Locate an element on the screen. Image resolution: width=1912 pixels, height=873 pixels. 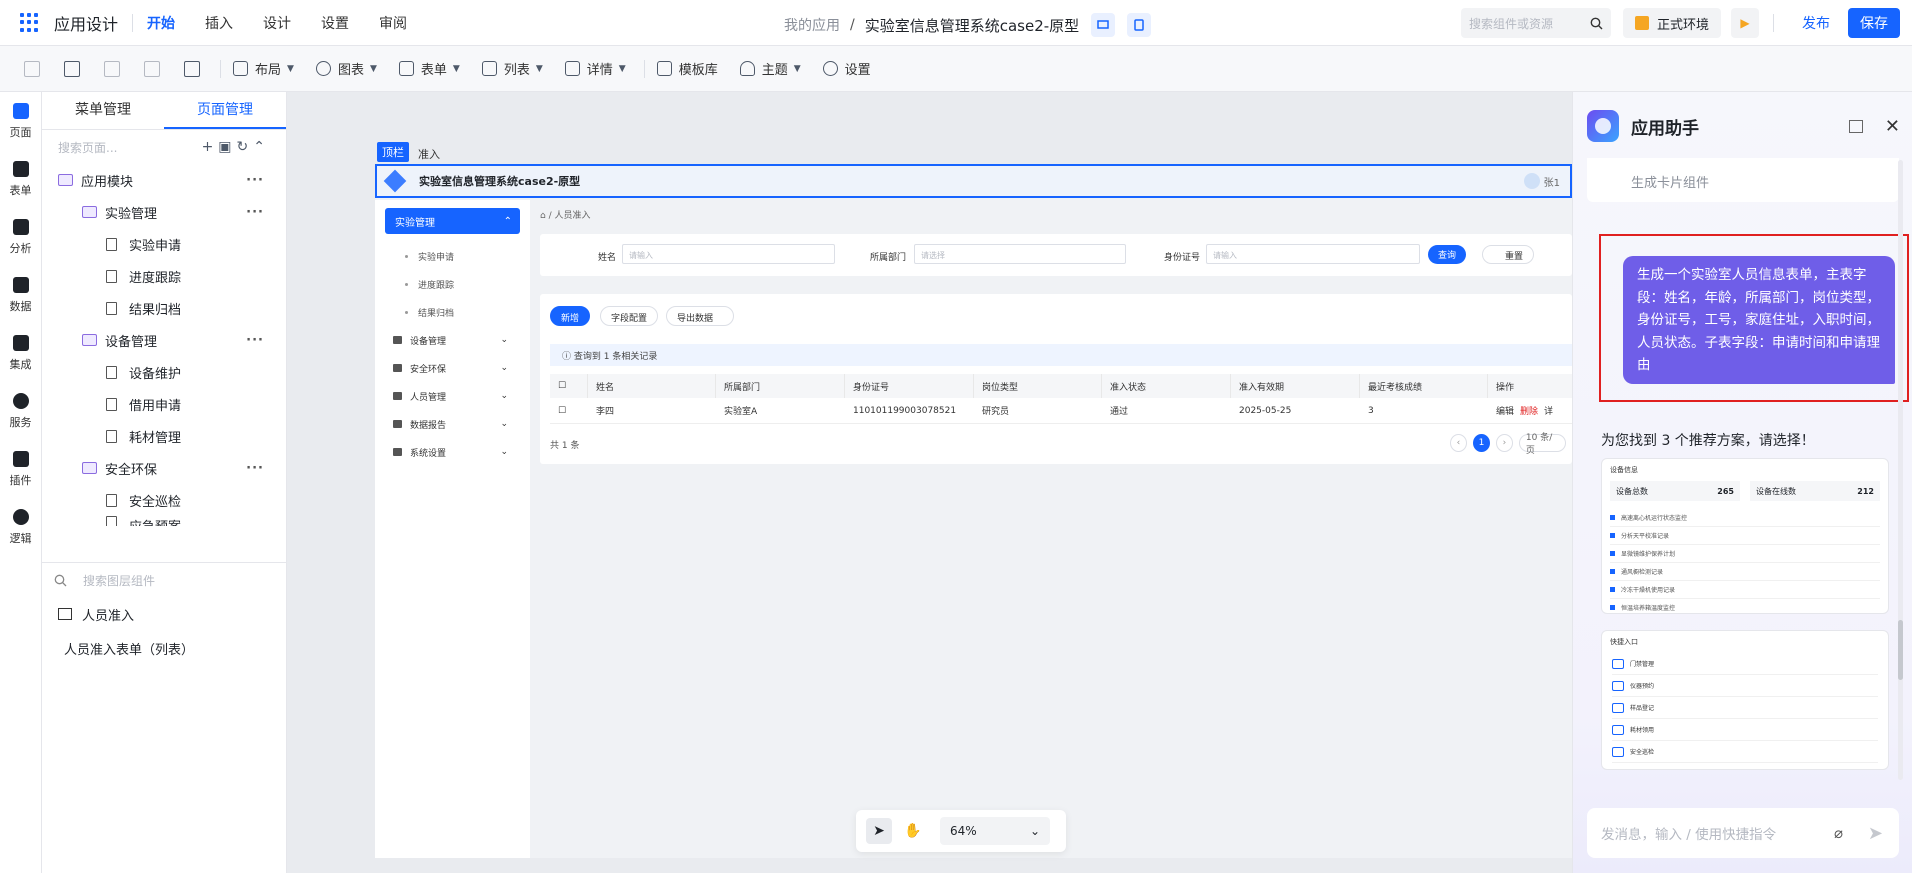
rail-item-analytics: 分析 is located at coordinates (20, 237).